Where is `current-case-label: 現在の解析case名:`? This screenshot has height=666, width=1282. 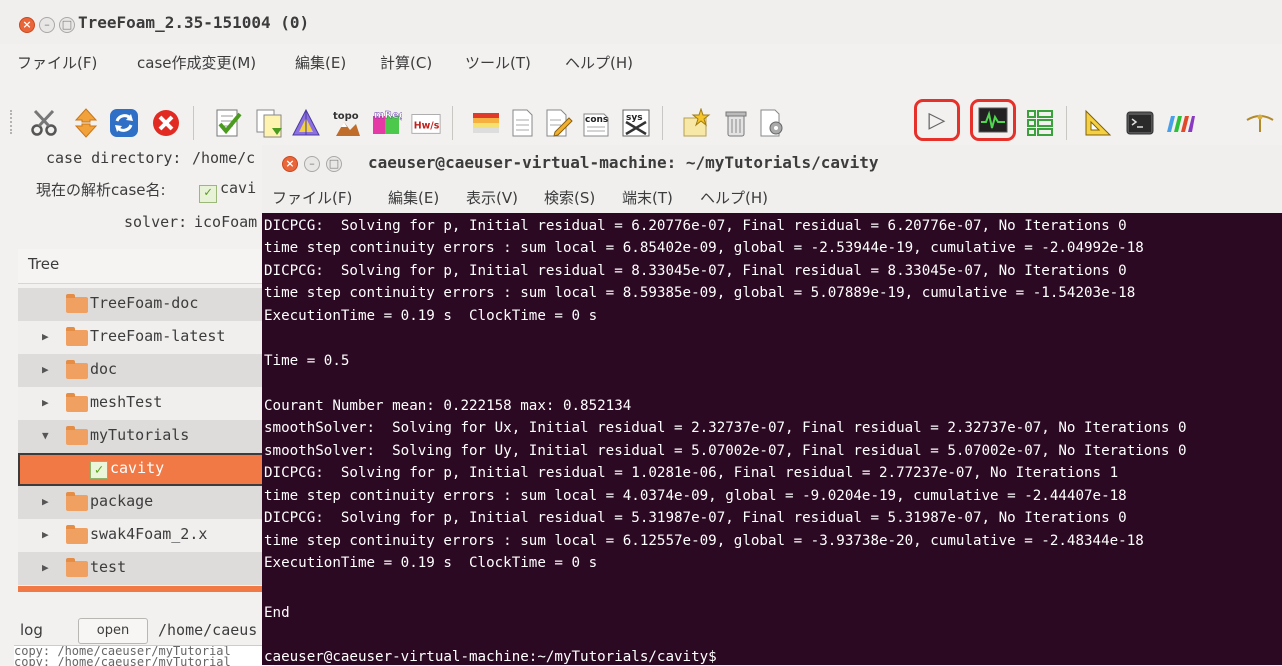 current-case-label: 現在の解析case名: is located at coordinates (101, 190).